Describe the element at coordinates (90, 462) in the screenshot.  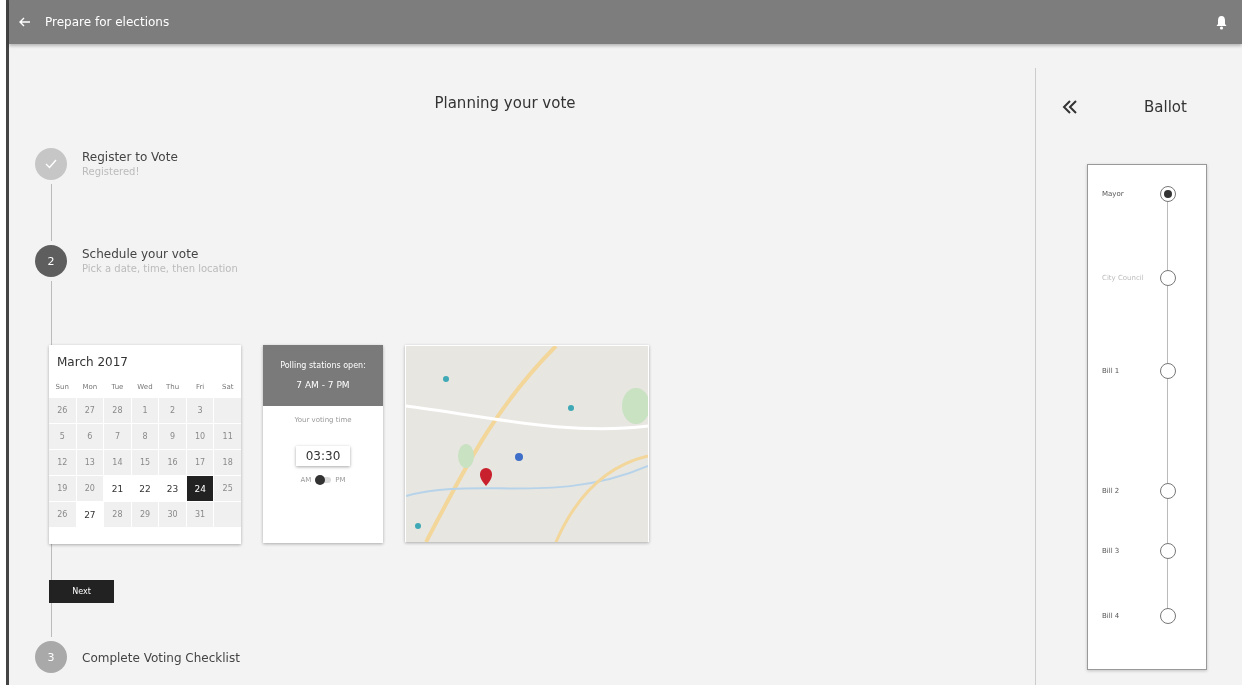
I see `calendar-day: 13` at that location.